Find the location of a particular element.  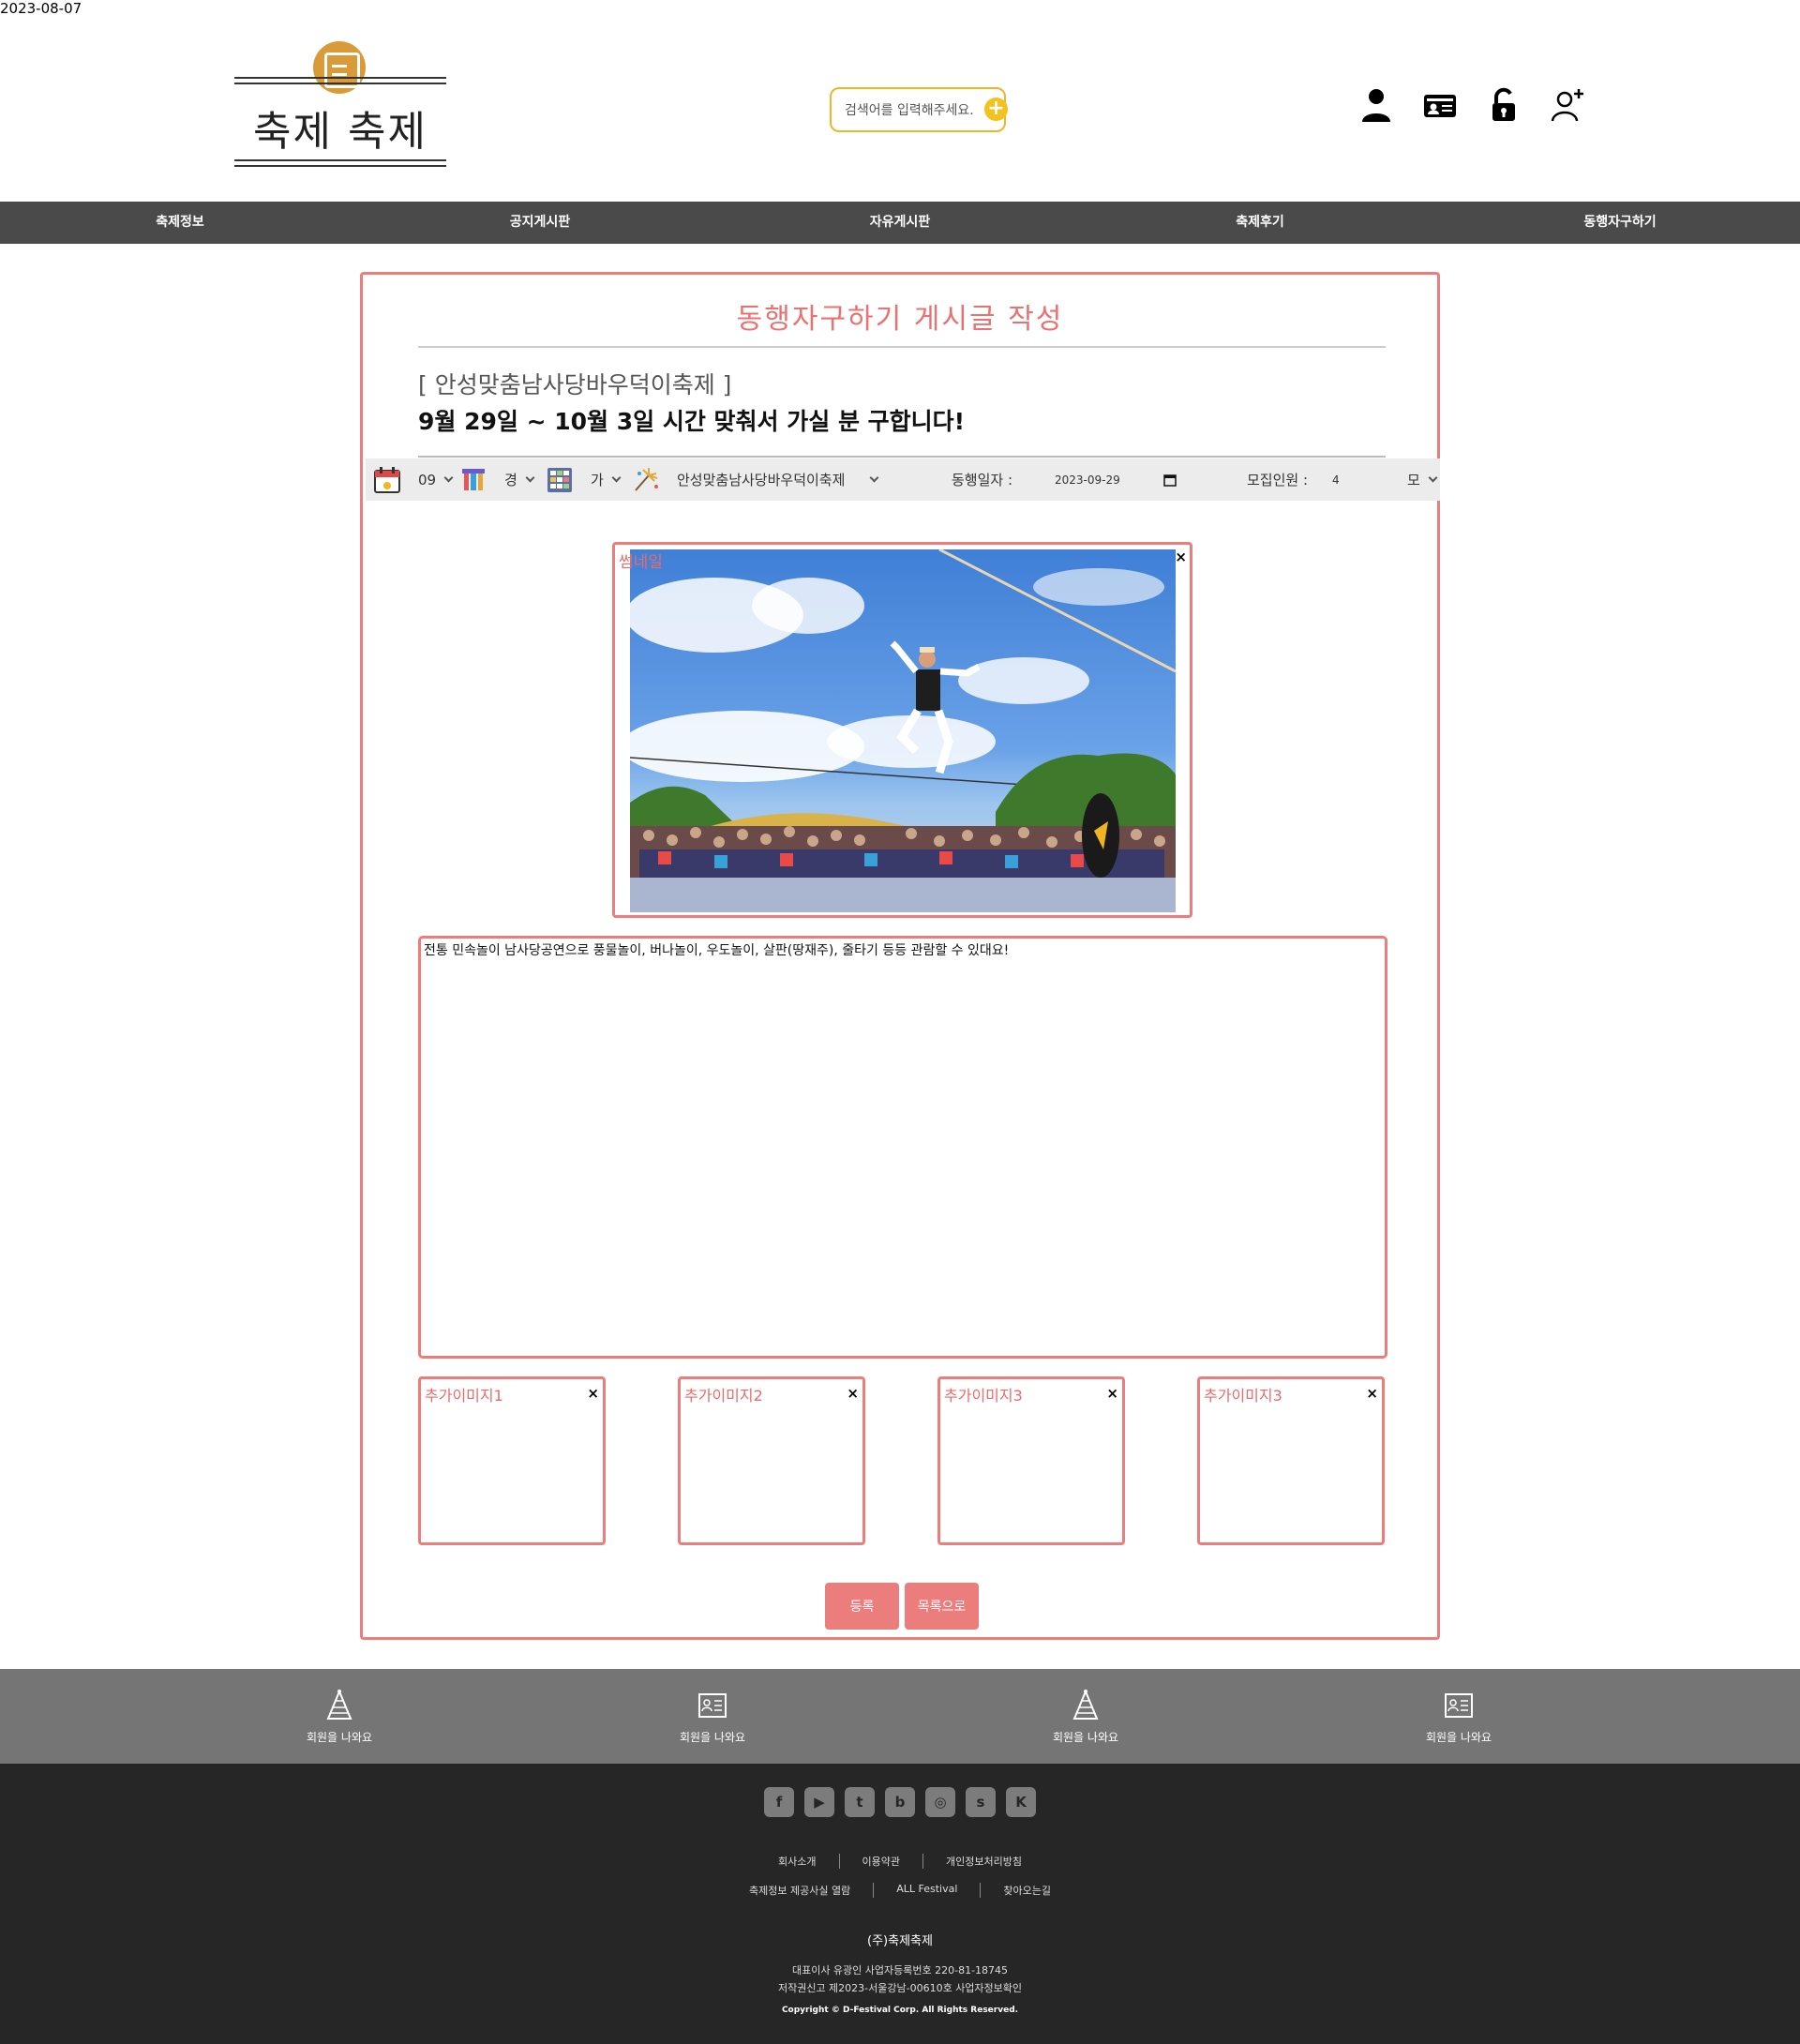

user-menu is located at coordinates (1471, 105).